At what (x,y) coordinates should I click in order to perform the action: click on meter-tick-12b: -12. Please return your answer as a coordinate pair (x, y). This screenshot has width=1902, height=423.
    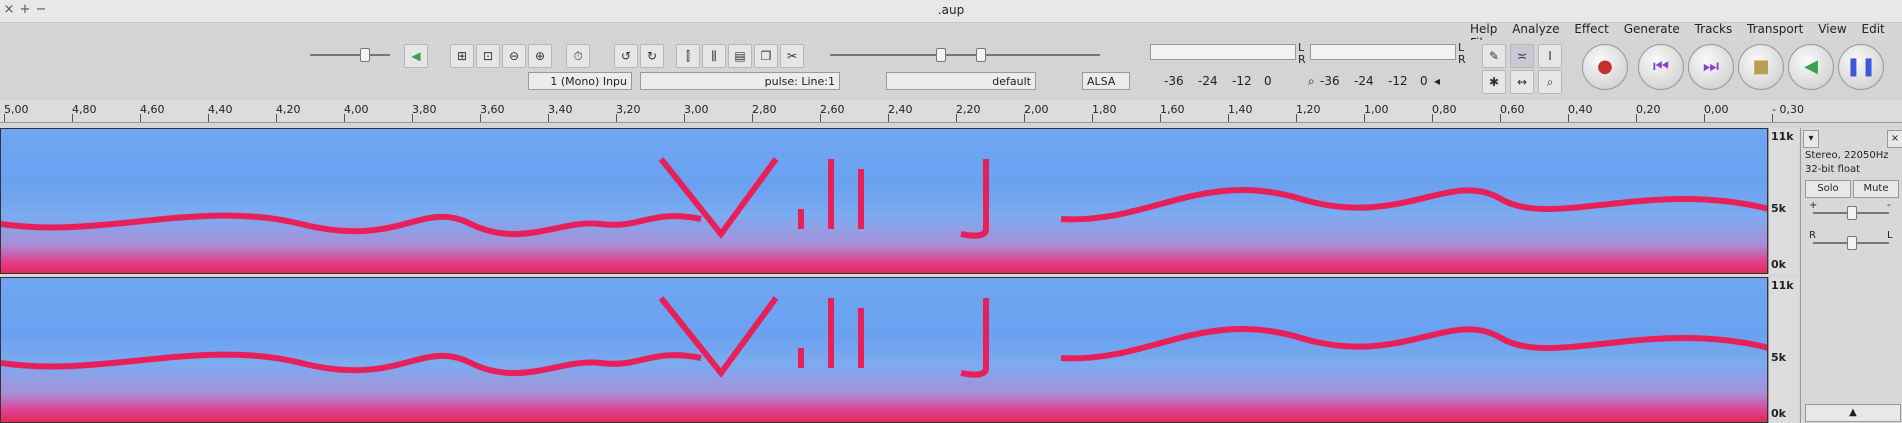
    Looking at the image, I should click on (1242, 81).